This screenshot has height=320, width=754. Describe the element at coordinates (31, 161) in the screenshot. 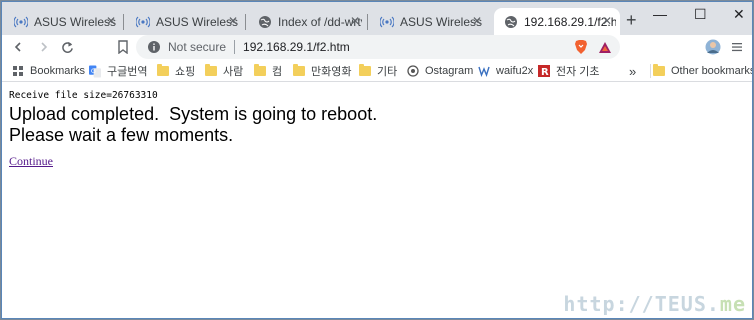

I see `continue-link: Continue` at that location.